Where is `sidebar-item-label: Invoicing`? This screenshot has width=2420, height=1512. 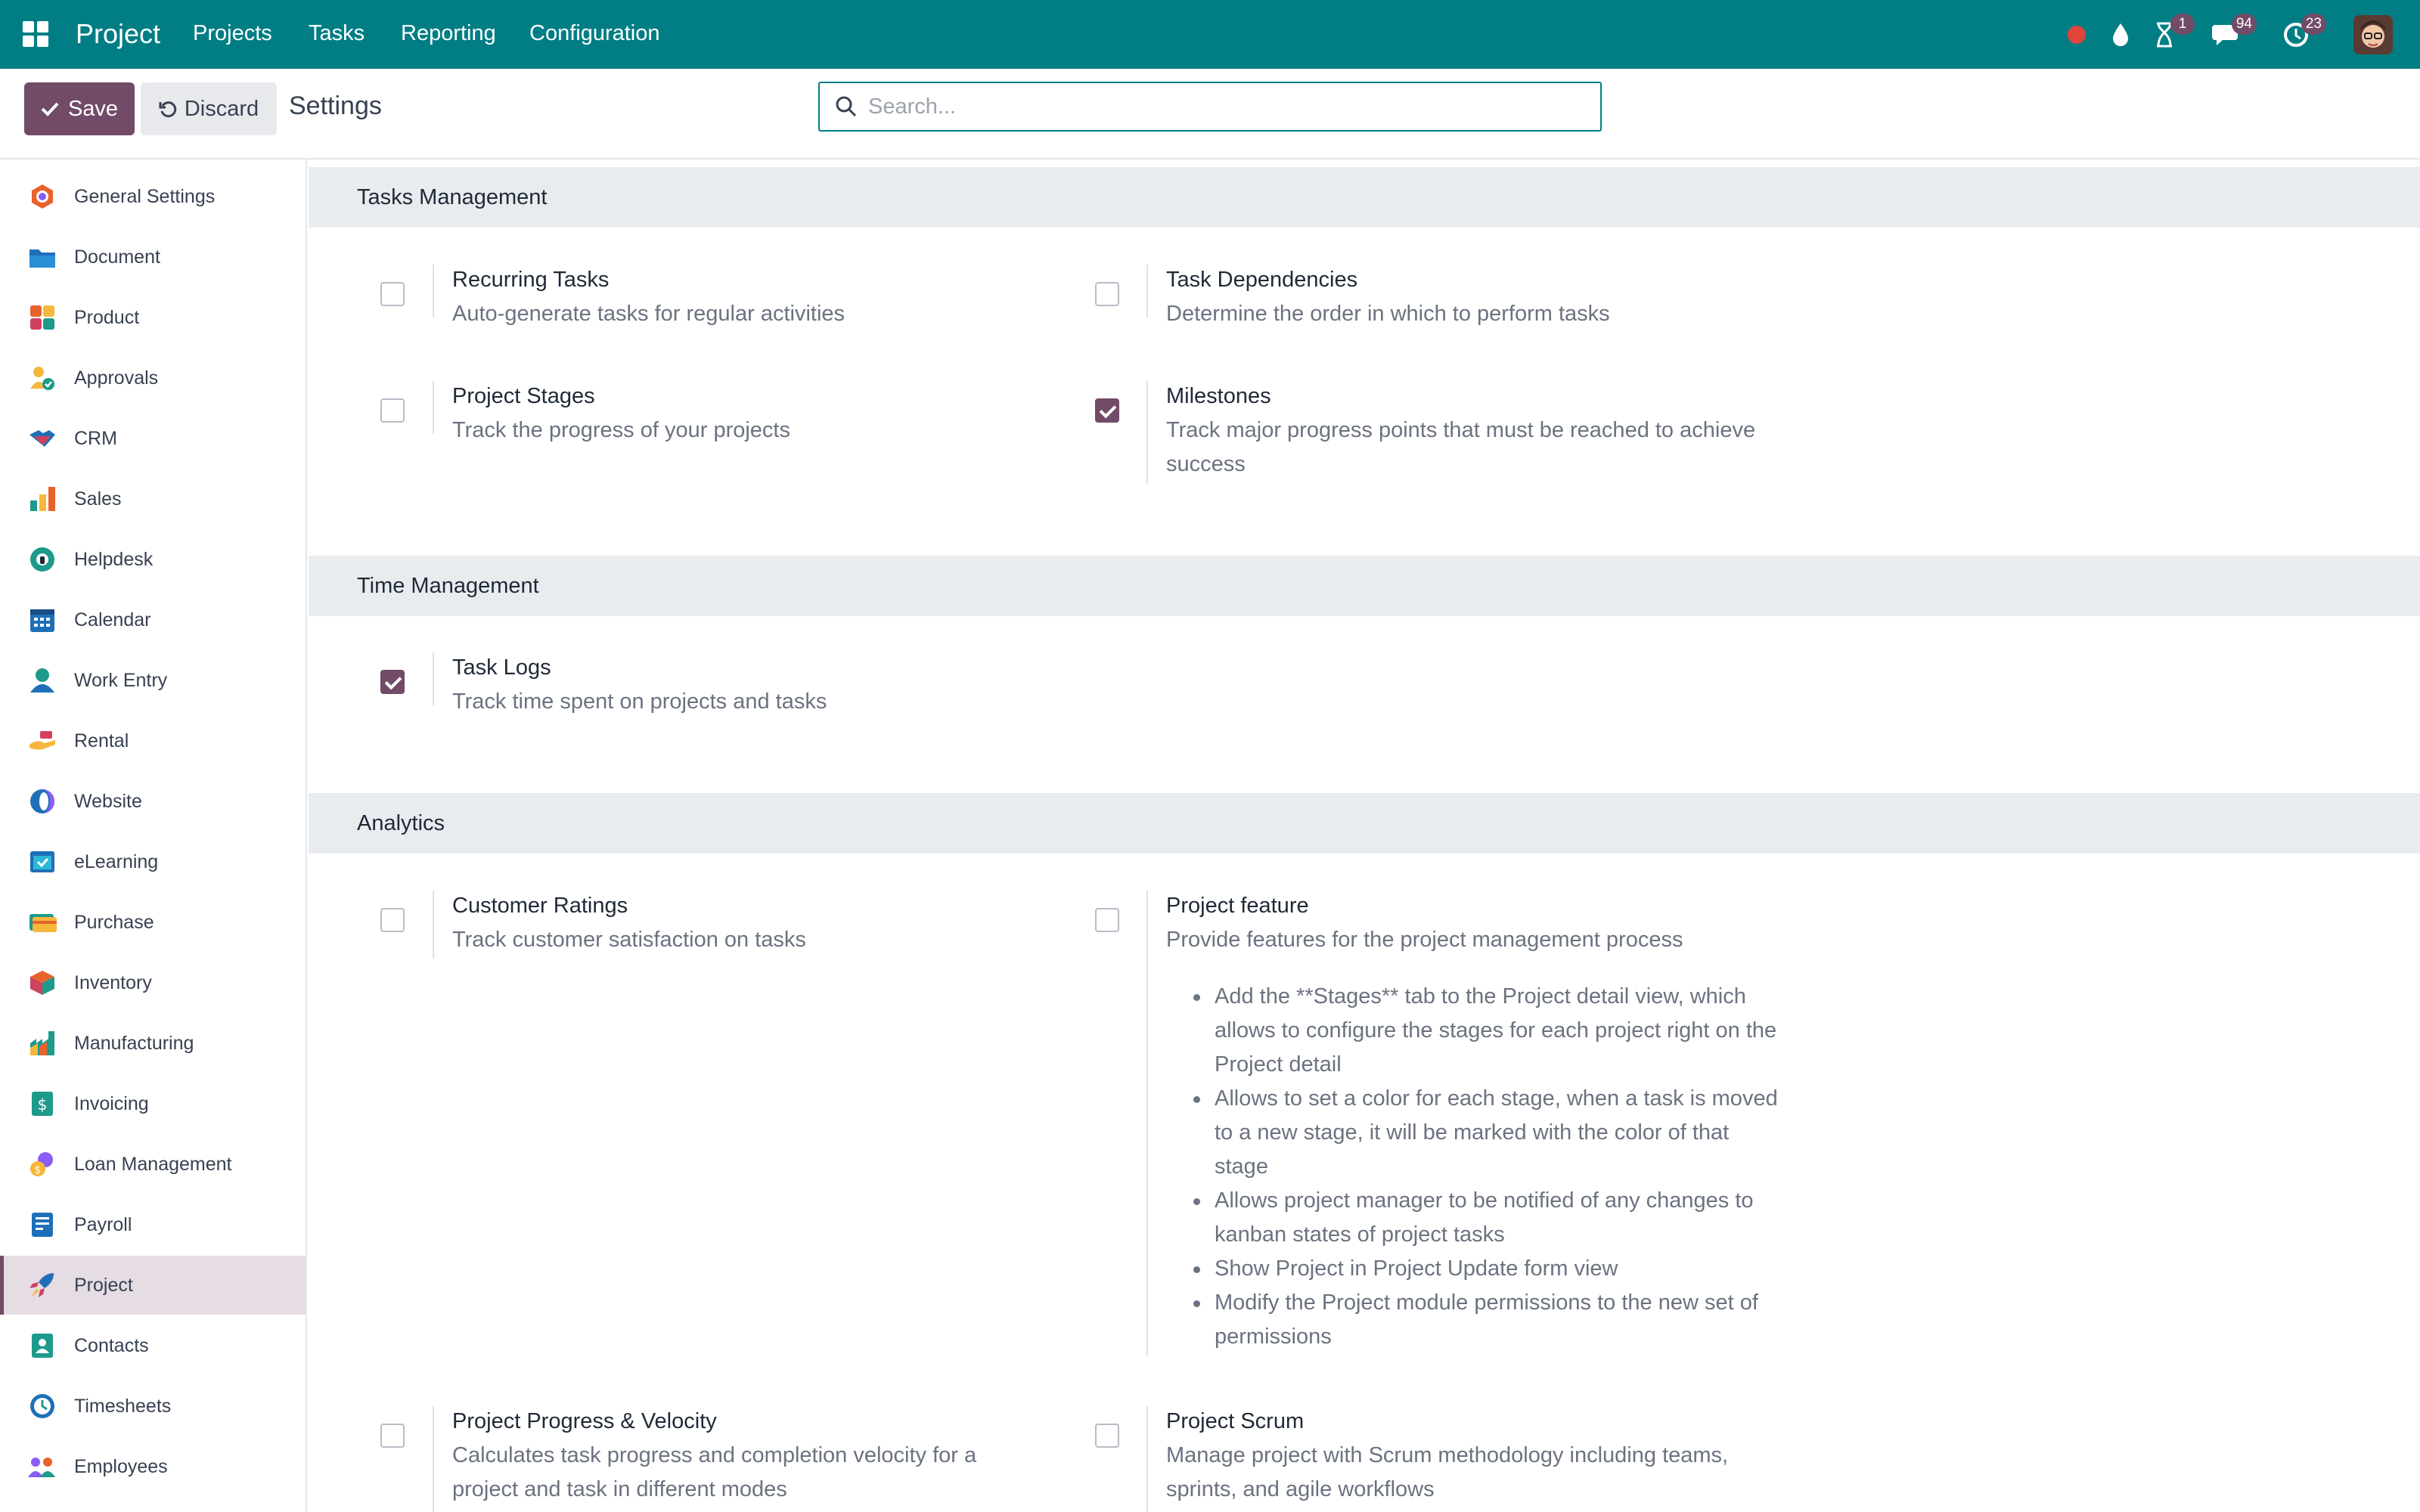
sidebar-item-label: Invoicing is located at coordinates (111, 1103).